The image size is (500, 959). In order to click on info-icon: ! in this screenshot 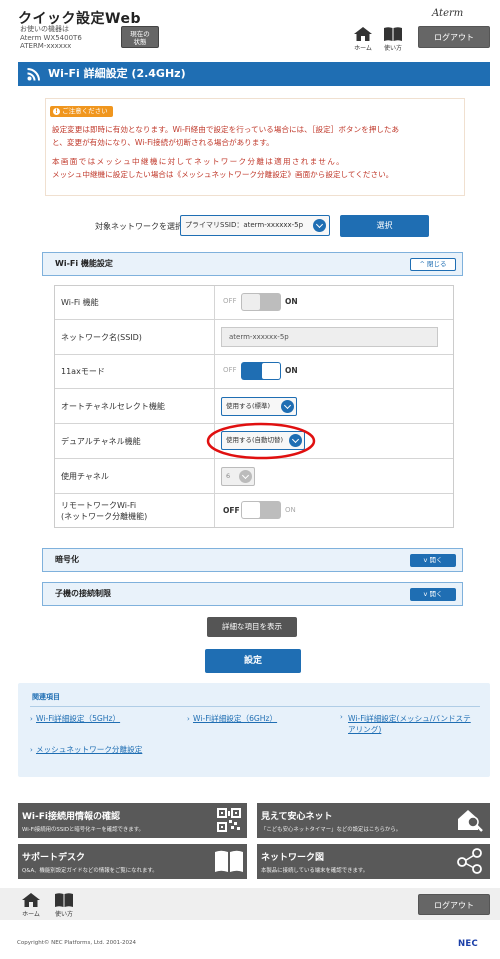, I will do `click(56, 111)`.